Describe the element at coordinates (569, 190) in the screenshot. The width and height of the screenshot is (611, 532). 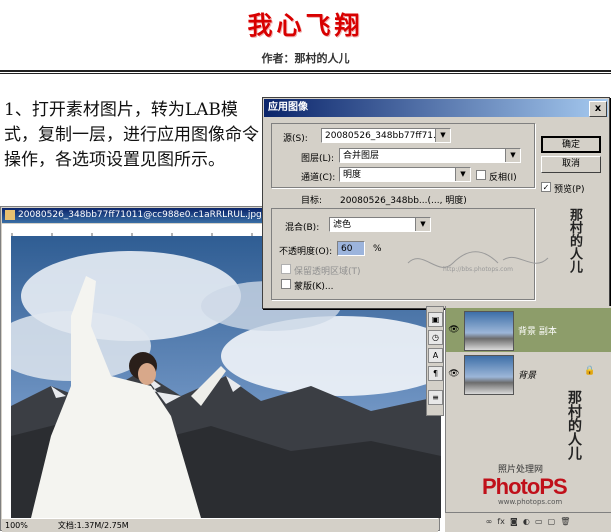
I see `preview-label: 预览(P)` at that location.